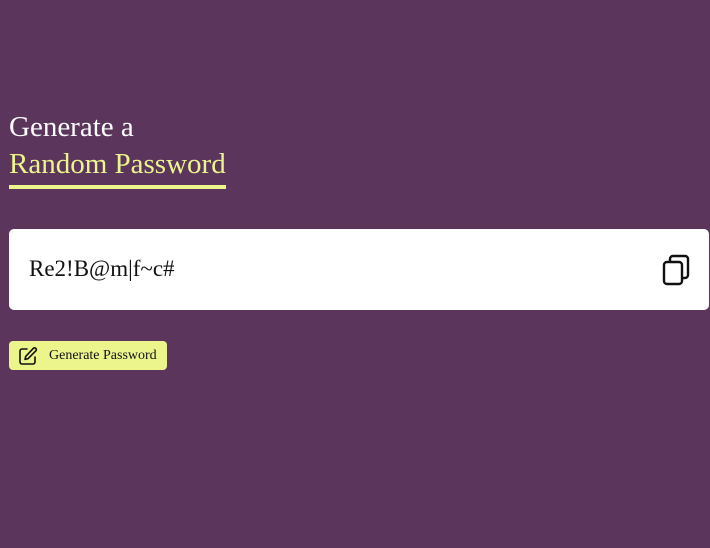  I want to click on page-title: Generate a Random Password, so click(117, 149).